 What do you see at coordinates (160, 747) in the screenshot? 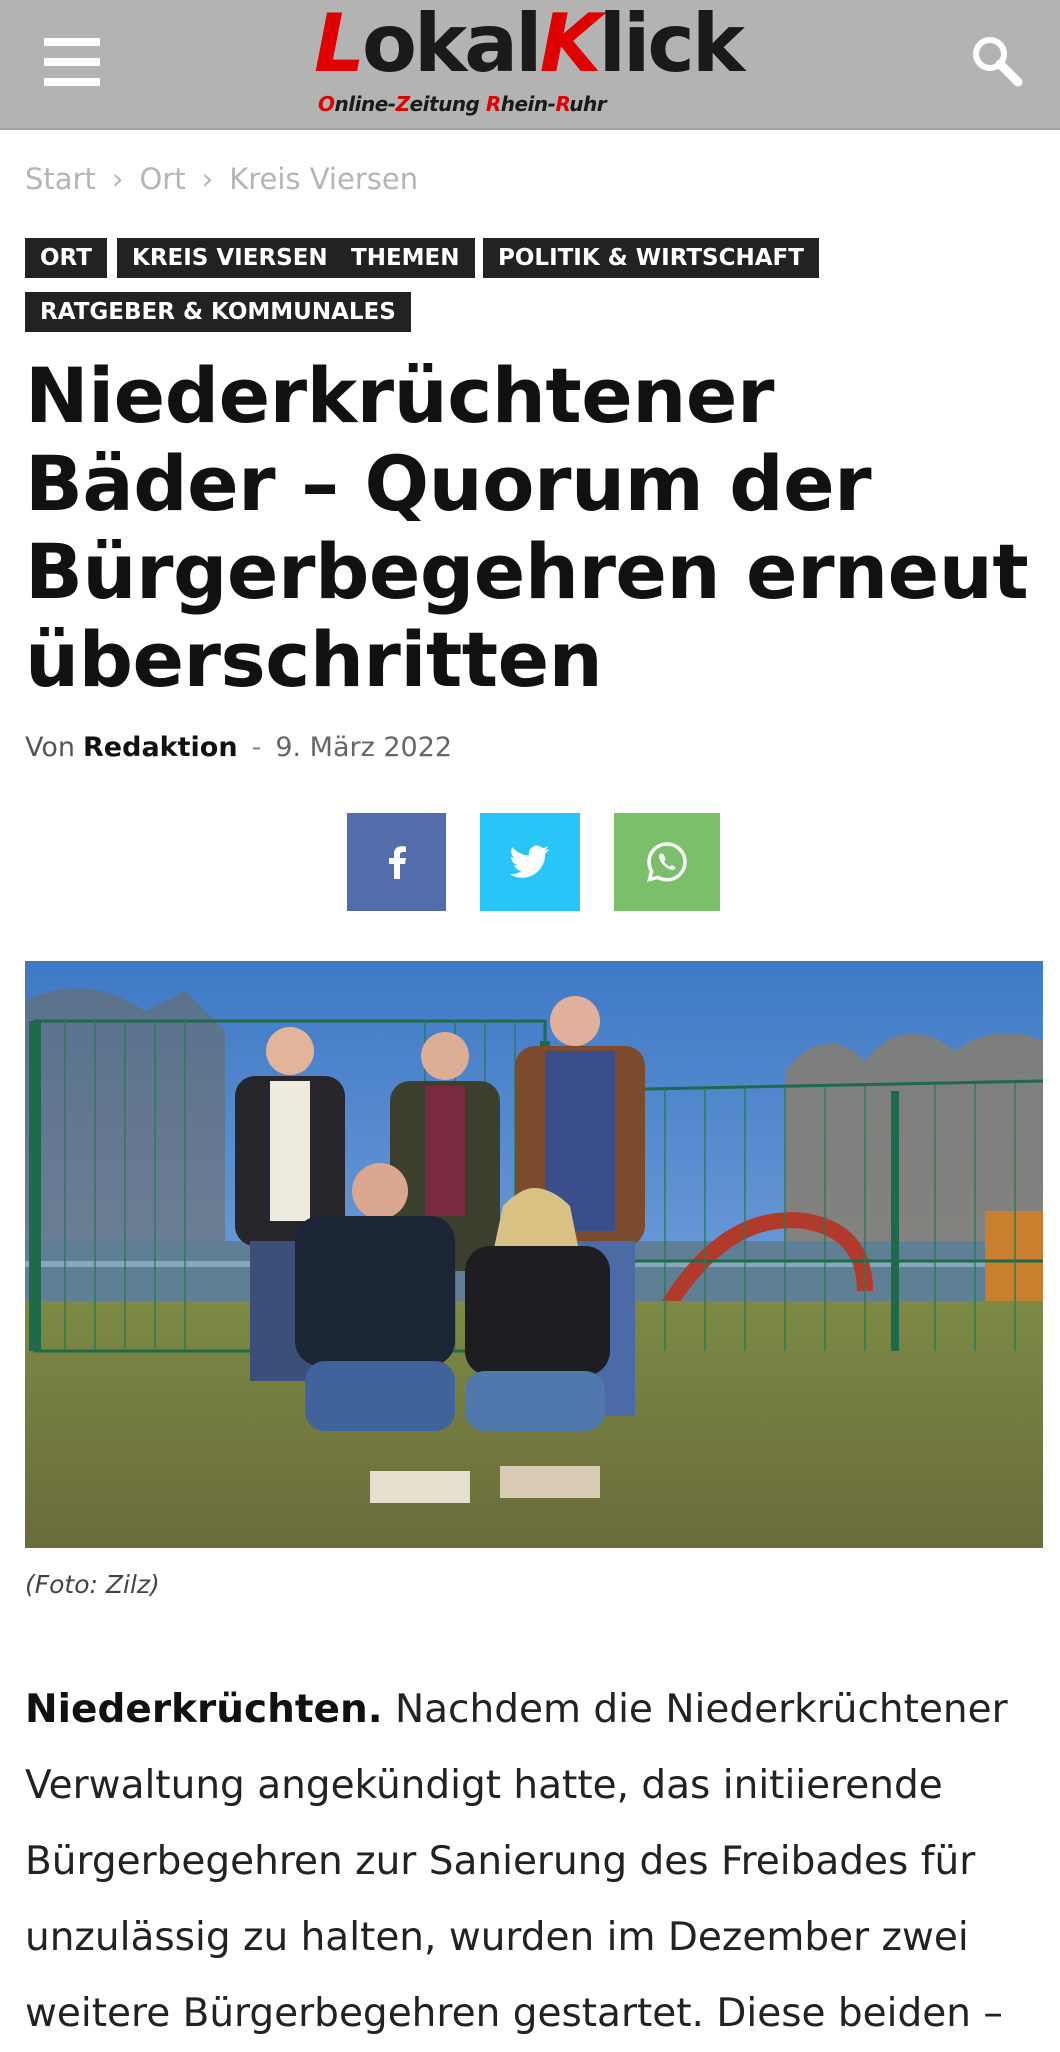
I see `author-link: Redaktion` at bounding box center [160, 747].